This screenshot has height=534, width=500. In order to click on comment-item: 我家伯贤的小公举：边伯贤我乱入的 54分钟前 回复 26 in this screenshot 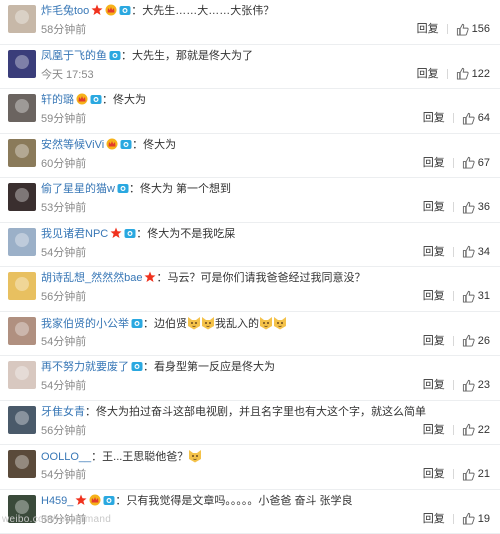, I will do `click(250, 334)`.